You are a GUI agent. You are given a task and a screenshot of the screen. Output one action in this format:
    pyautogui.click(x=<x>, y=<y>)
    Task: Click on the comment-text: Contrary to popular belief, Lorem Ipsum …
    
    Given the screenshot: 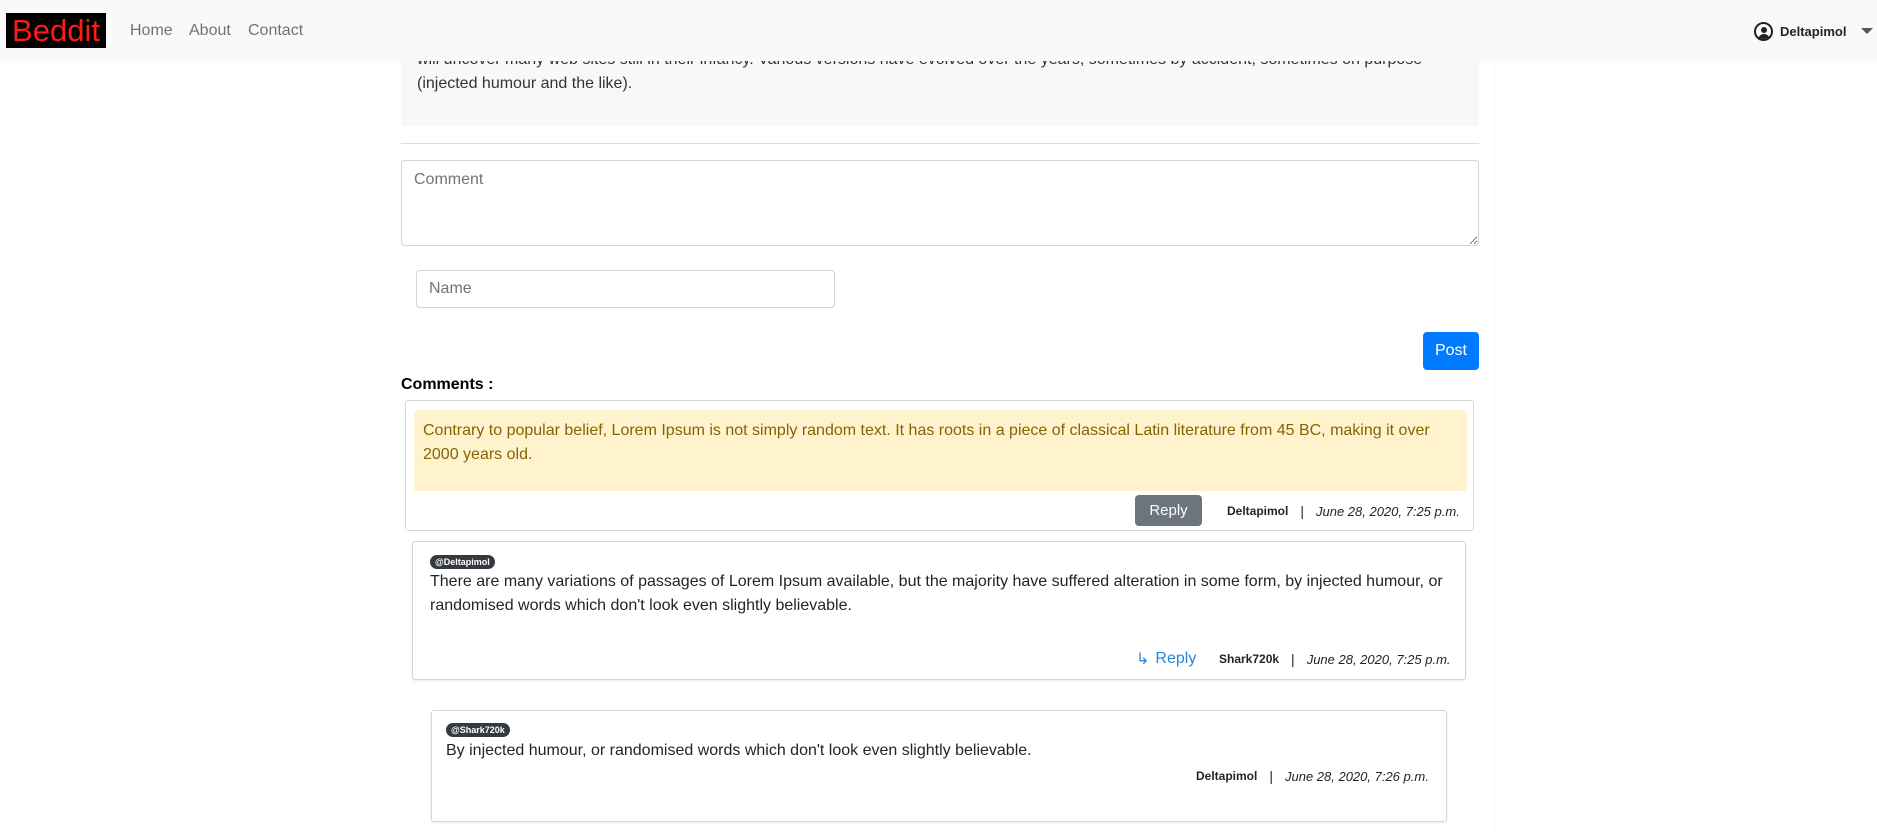 What is the action you would take?
    pyautogui.click(x=926, y=442)
    